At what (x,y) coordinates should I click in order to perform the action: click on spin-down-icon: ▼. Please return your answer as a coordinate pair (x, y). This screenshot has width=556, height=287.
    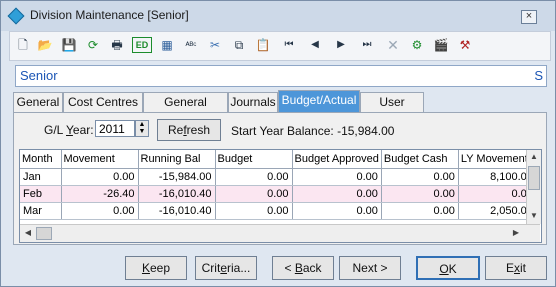
    Looking at the image, I should click on (142, 131).